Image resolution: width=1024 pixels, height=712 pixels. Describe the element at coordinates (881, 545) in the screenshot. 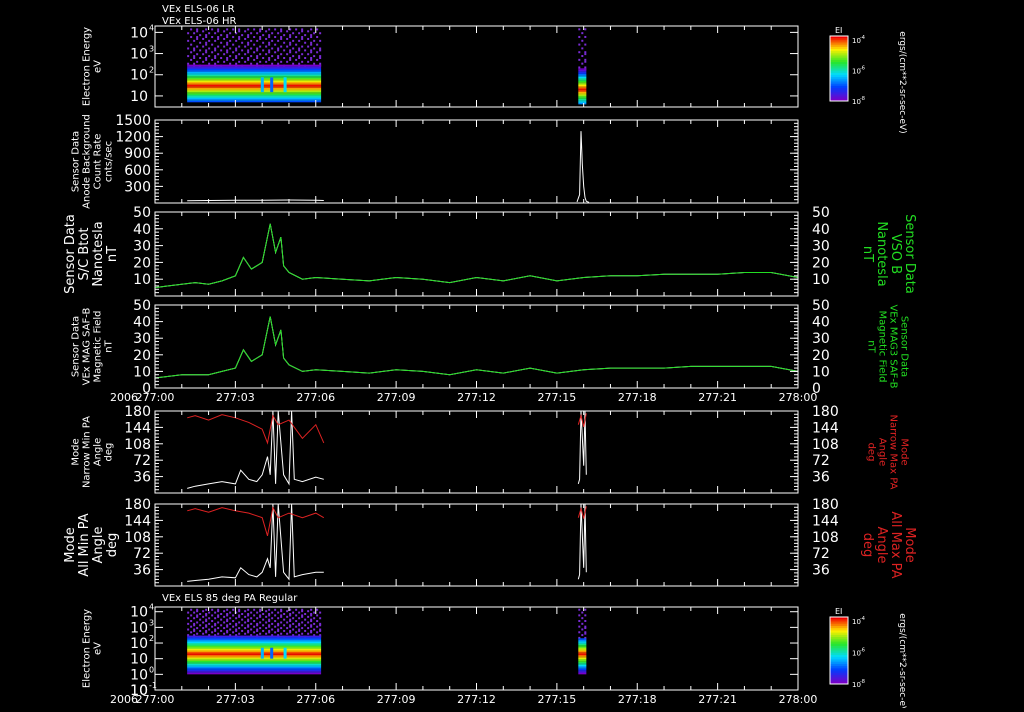

I see `right-y-axis-label: Angle` at that location.